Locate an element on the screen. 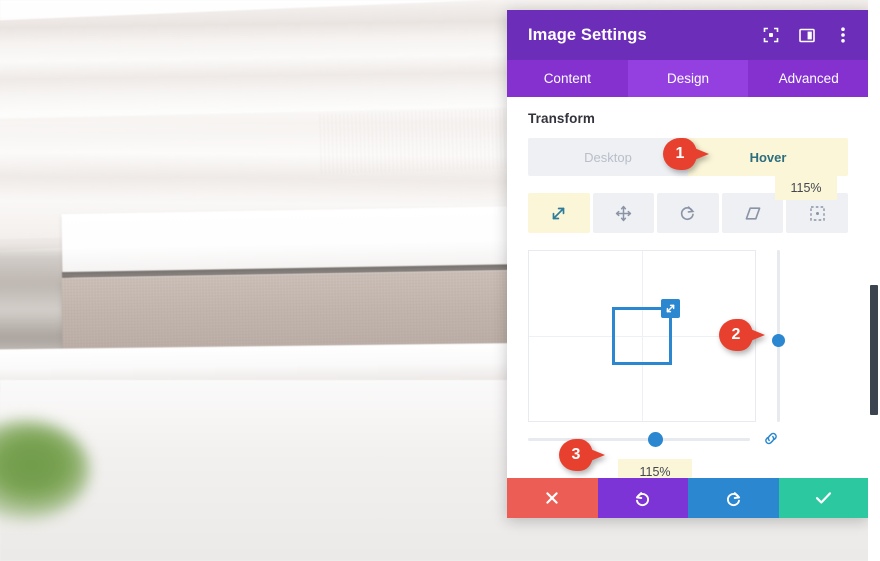  redo-button is located at coordinates (733, 498).